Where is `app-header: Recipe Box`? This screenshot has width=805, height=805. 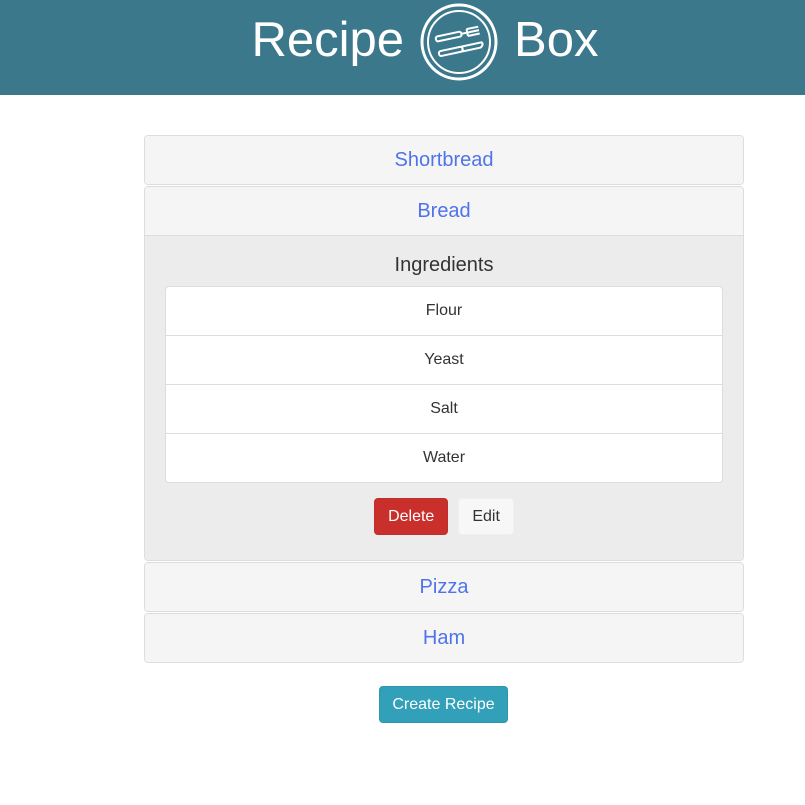
app-header: Recipe Box is located at coordinates (402, 47).